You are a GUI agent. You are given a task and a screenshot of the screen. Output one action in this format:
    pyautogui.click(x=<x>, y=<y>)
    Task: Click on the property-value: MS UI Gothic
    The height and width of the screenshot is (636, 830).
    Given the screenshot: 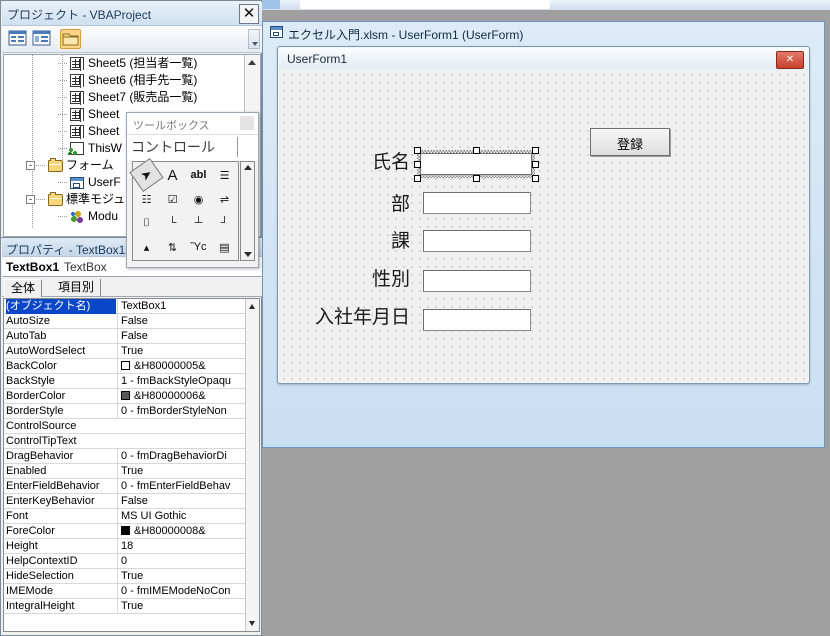 What is the action you would take?
    pyautogui.click(x=181, y=516)
    